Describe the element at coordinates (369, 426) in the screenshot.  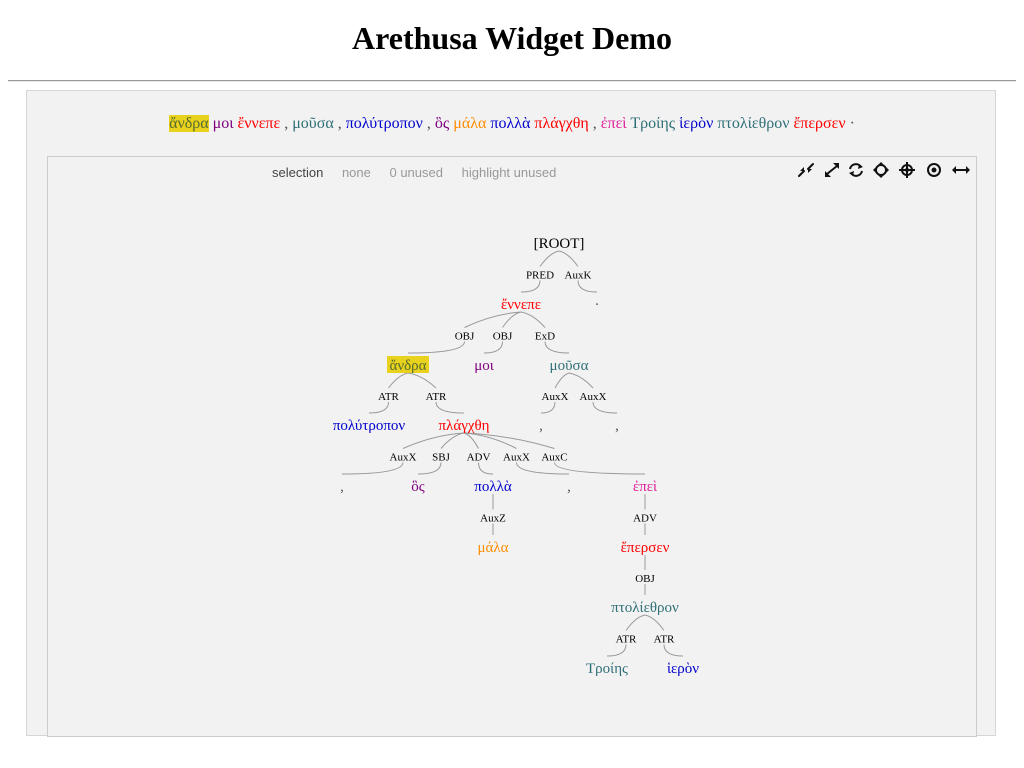
I see `tree-node-word: πολύτροπον` at that location.